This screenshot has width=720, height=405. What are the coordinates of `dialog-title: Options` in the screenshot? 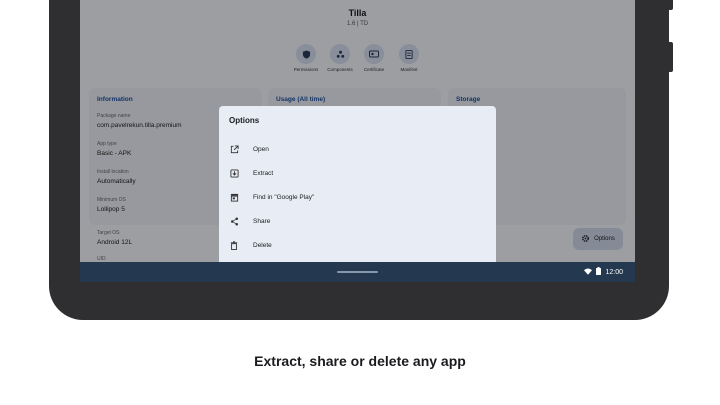 It's located at (244, 120).